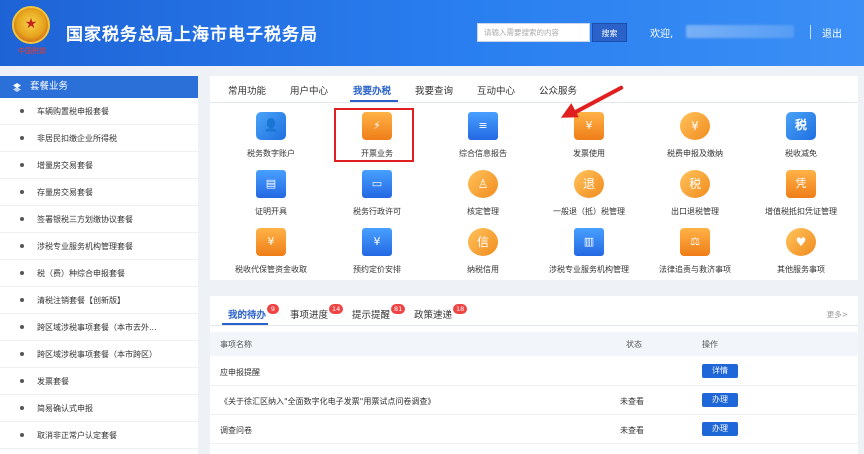  What do you see at coordinates (837, 314) in the screenshot?
I see `more-link: 更多>` at bounding box center [837, 314].